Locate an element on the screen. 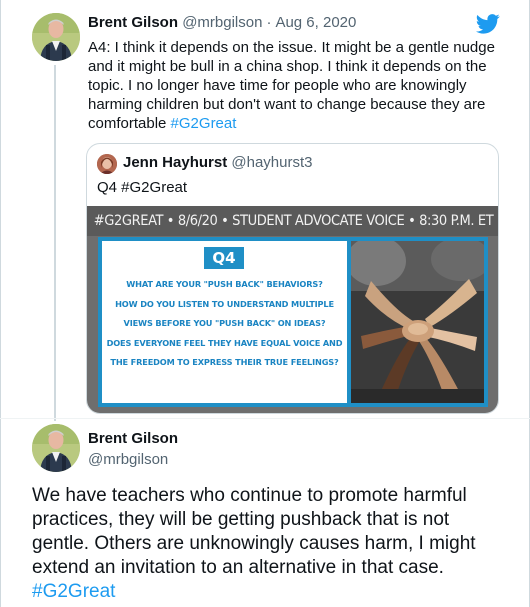 This screenshot has height=607, width=530. quoted-text: Q4 #G2Great is located at coordinates (142, 187).